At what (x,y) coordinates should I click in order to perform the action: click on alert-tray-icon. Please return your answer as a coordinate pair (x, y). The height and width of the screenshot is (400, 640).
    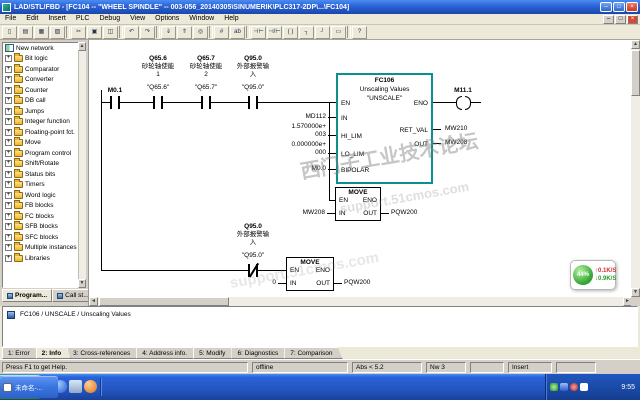
    Looking at the image, I should click on (574, 387).